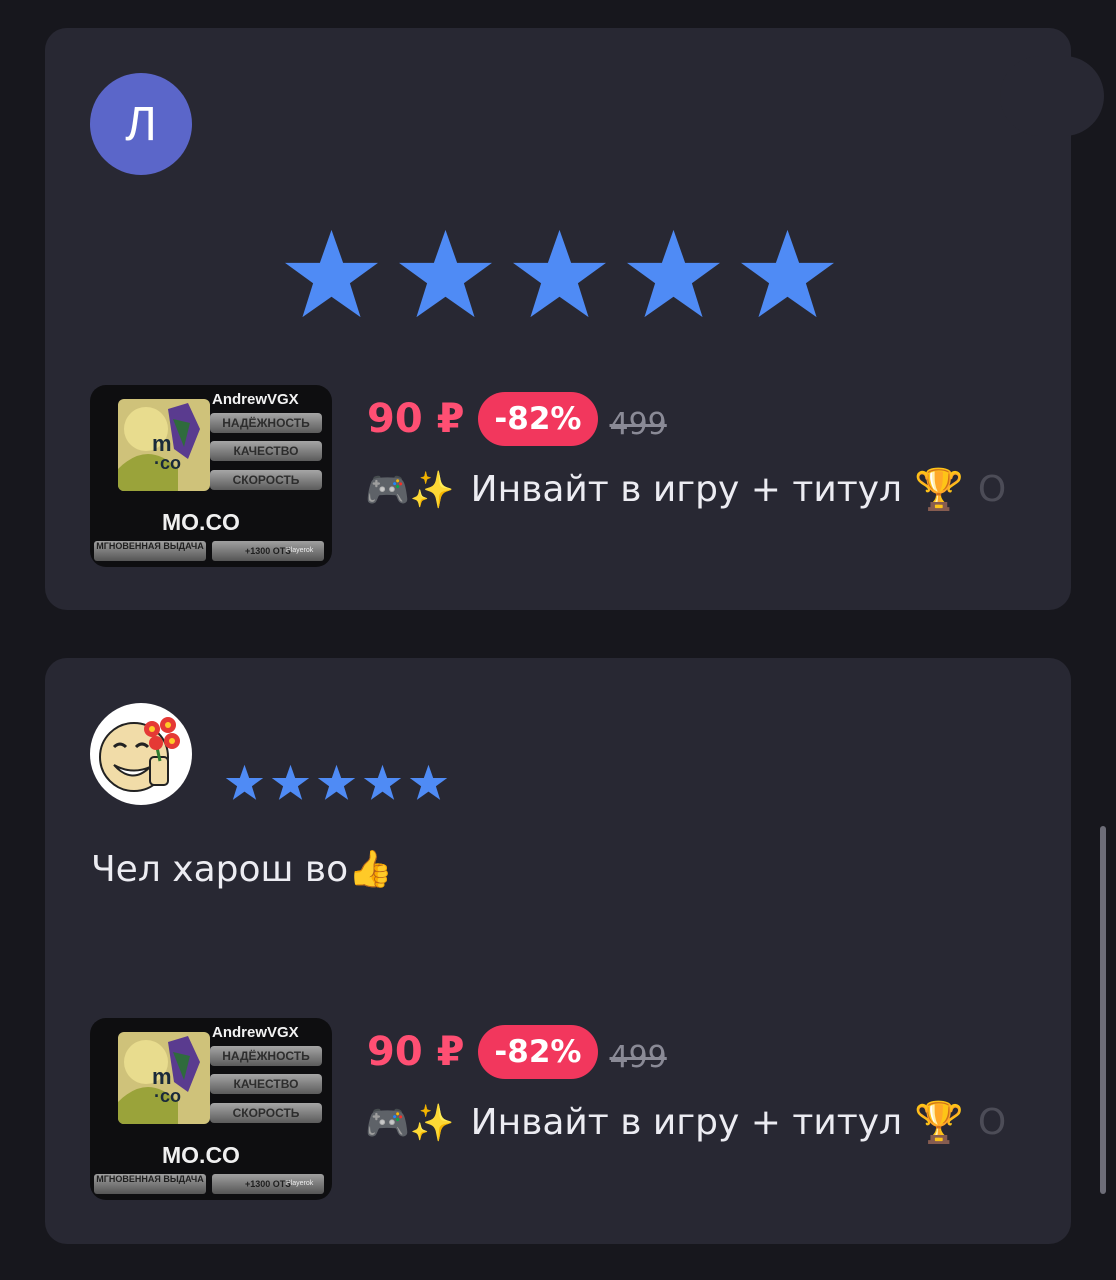 Image resolution: width=1116 pixels, height=1280 pixels. I want to click on avatar: Л, so click(141, 124).